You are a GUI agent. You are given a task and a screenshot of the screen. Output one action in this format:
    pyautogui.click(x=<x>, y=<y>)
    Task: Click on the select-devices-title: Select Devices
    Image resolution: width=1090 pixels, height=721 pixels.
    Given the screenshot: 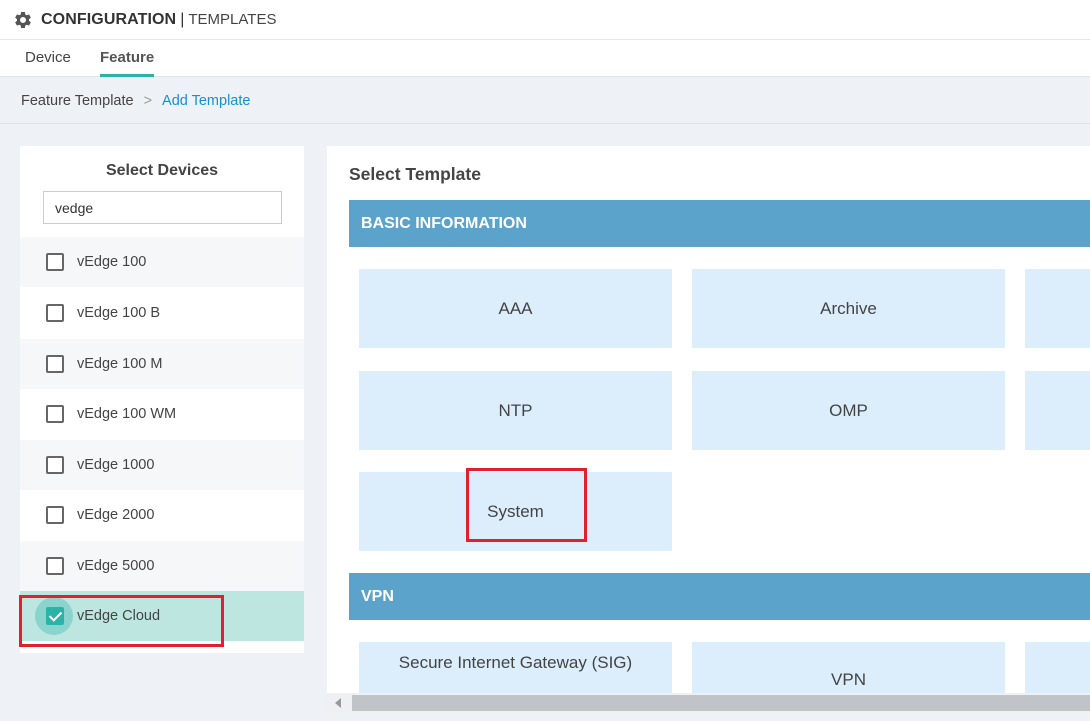 What is the action you would take?
    pyautogui.click(x=162, y=170)
    